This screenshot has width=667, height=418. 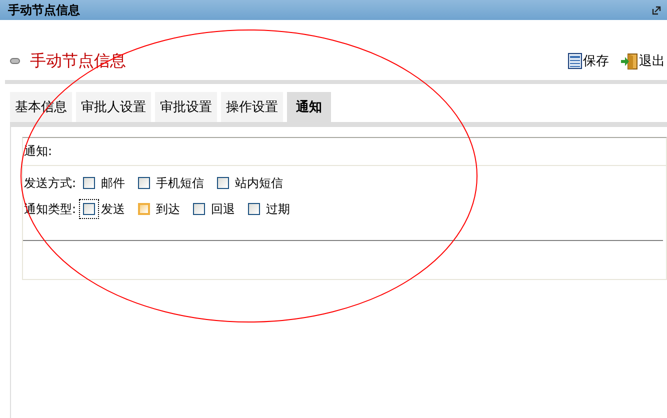 What do you see at coordinates (252, 107) in the screenshot?
I see `tab: 操作设置` at bounding box center [252, 107].